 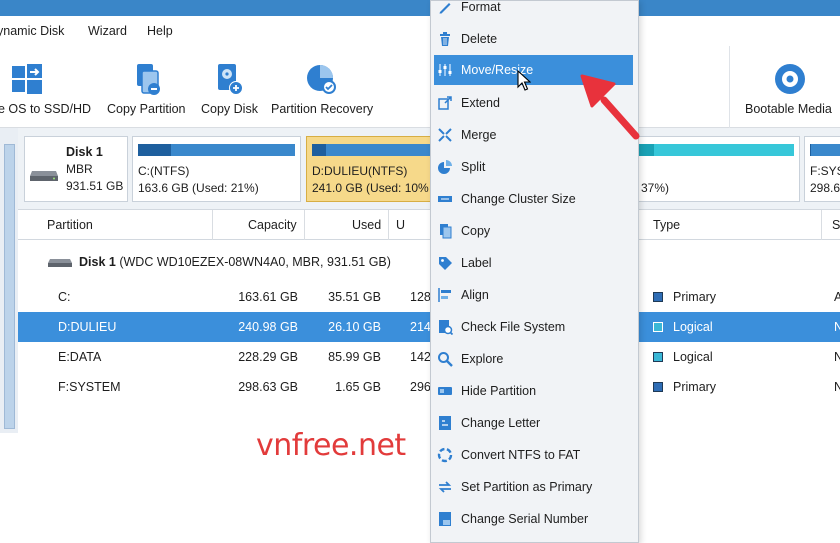 I want to click on menu-item-check-file-system: Check File System, so click(x=534, y=327).